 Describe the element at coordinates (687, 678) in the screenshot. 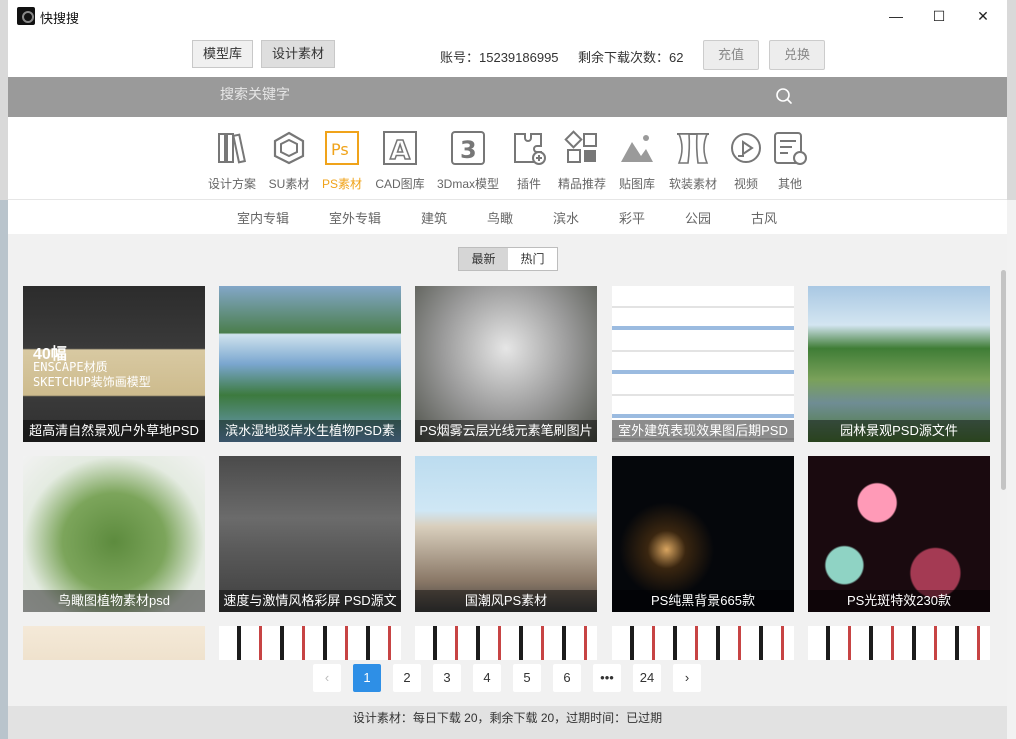

I see `next-page-button: ›` at that location.